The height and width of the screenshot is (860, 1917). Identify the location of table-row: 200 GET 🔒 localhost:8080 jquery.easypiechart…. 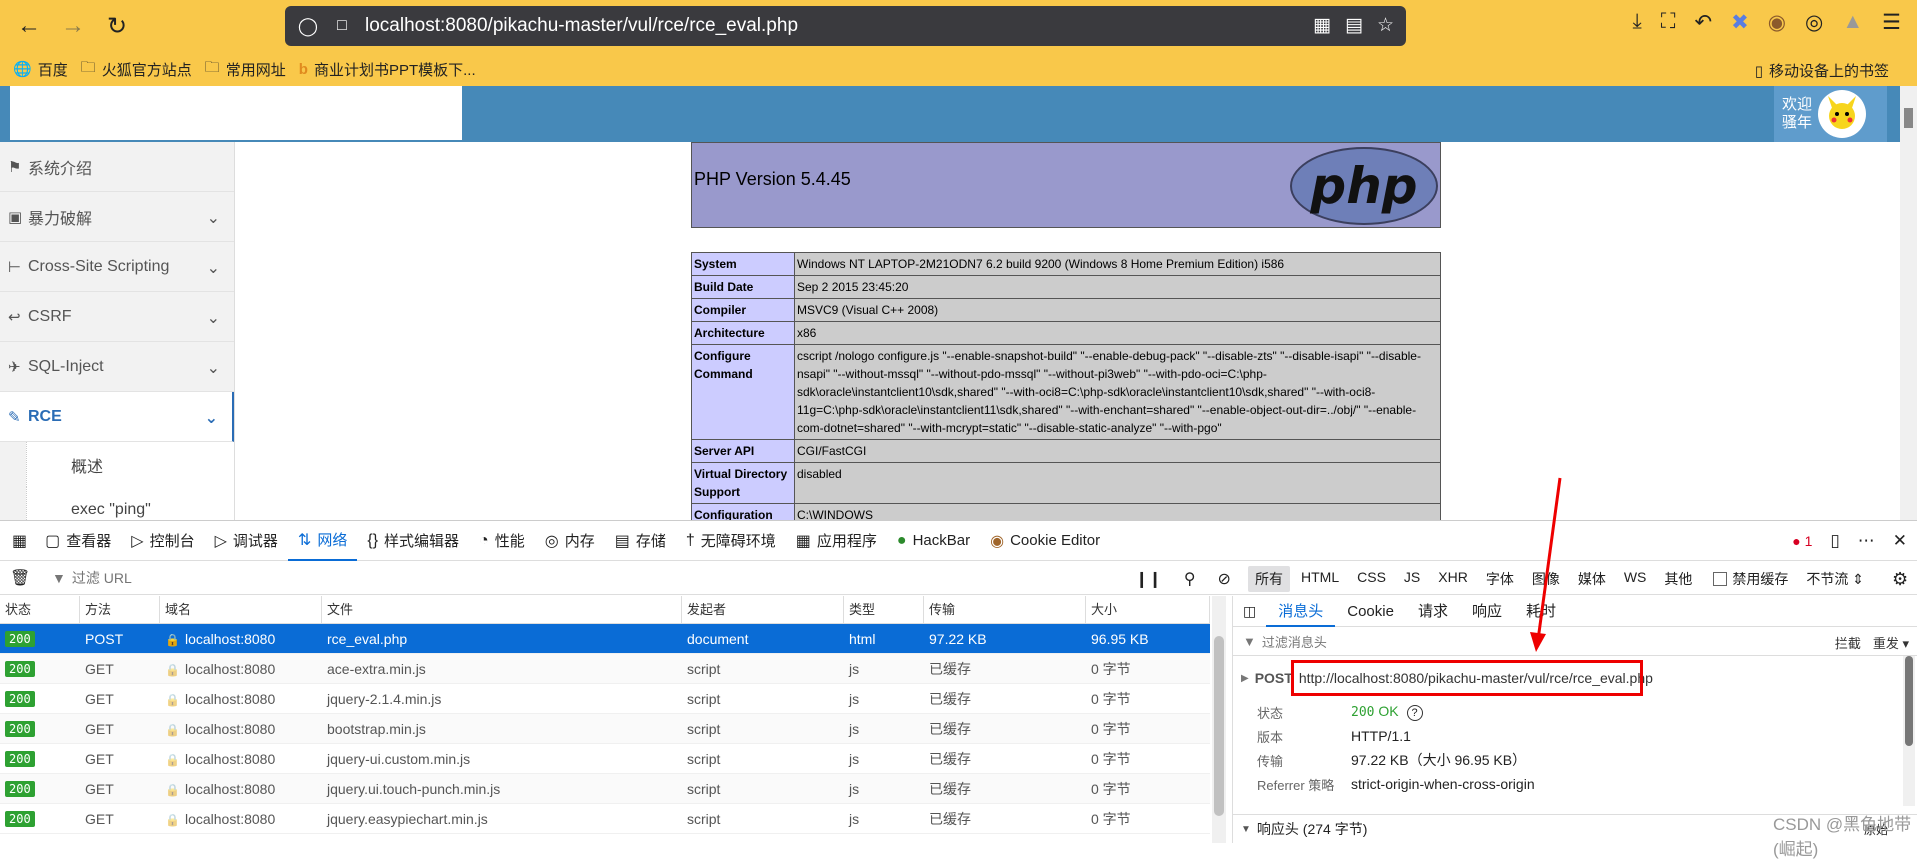
(605, 819).